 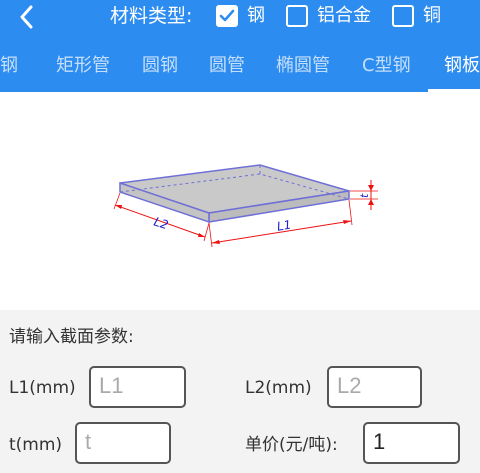 What do you see at coordinates (411, 443) in the screenshot?
I see `unit-price-input: 1` at bounding box center [411, 443].